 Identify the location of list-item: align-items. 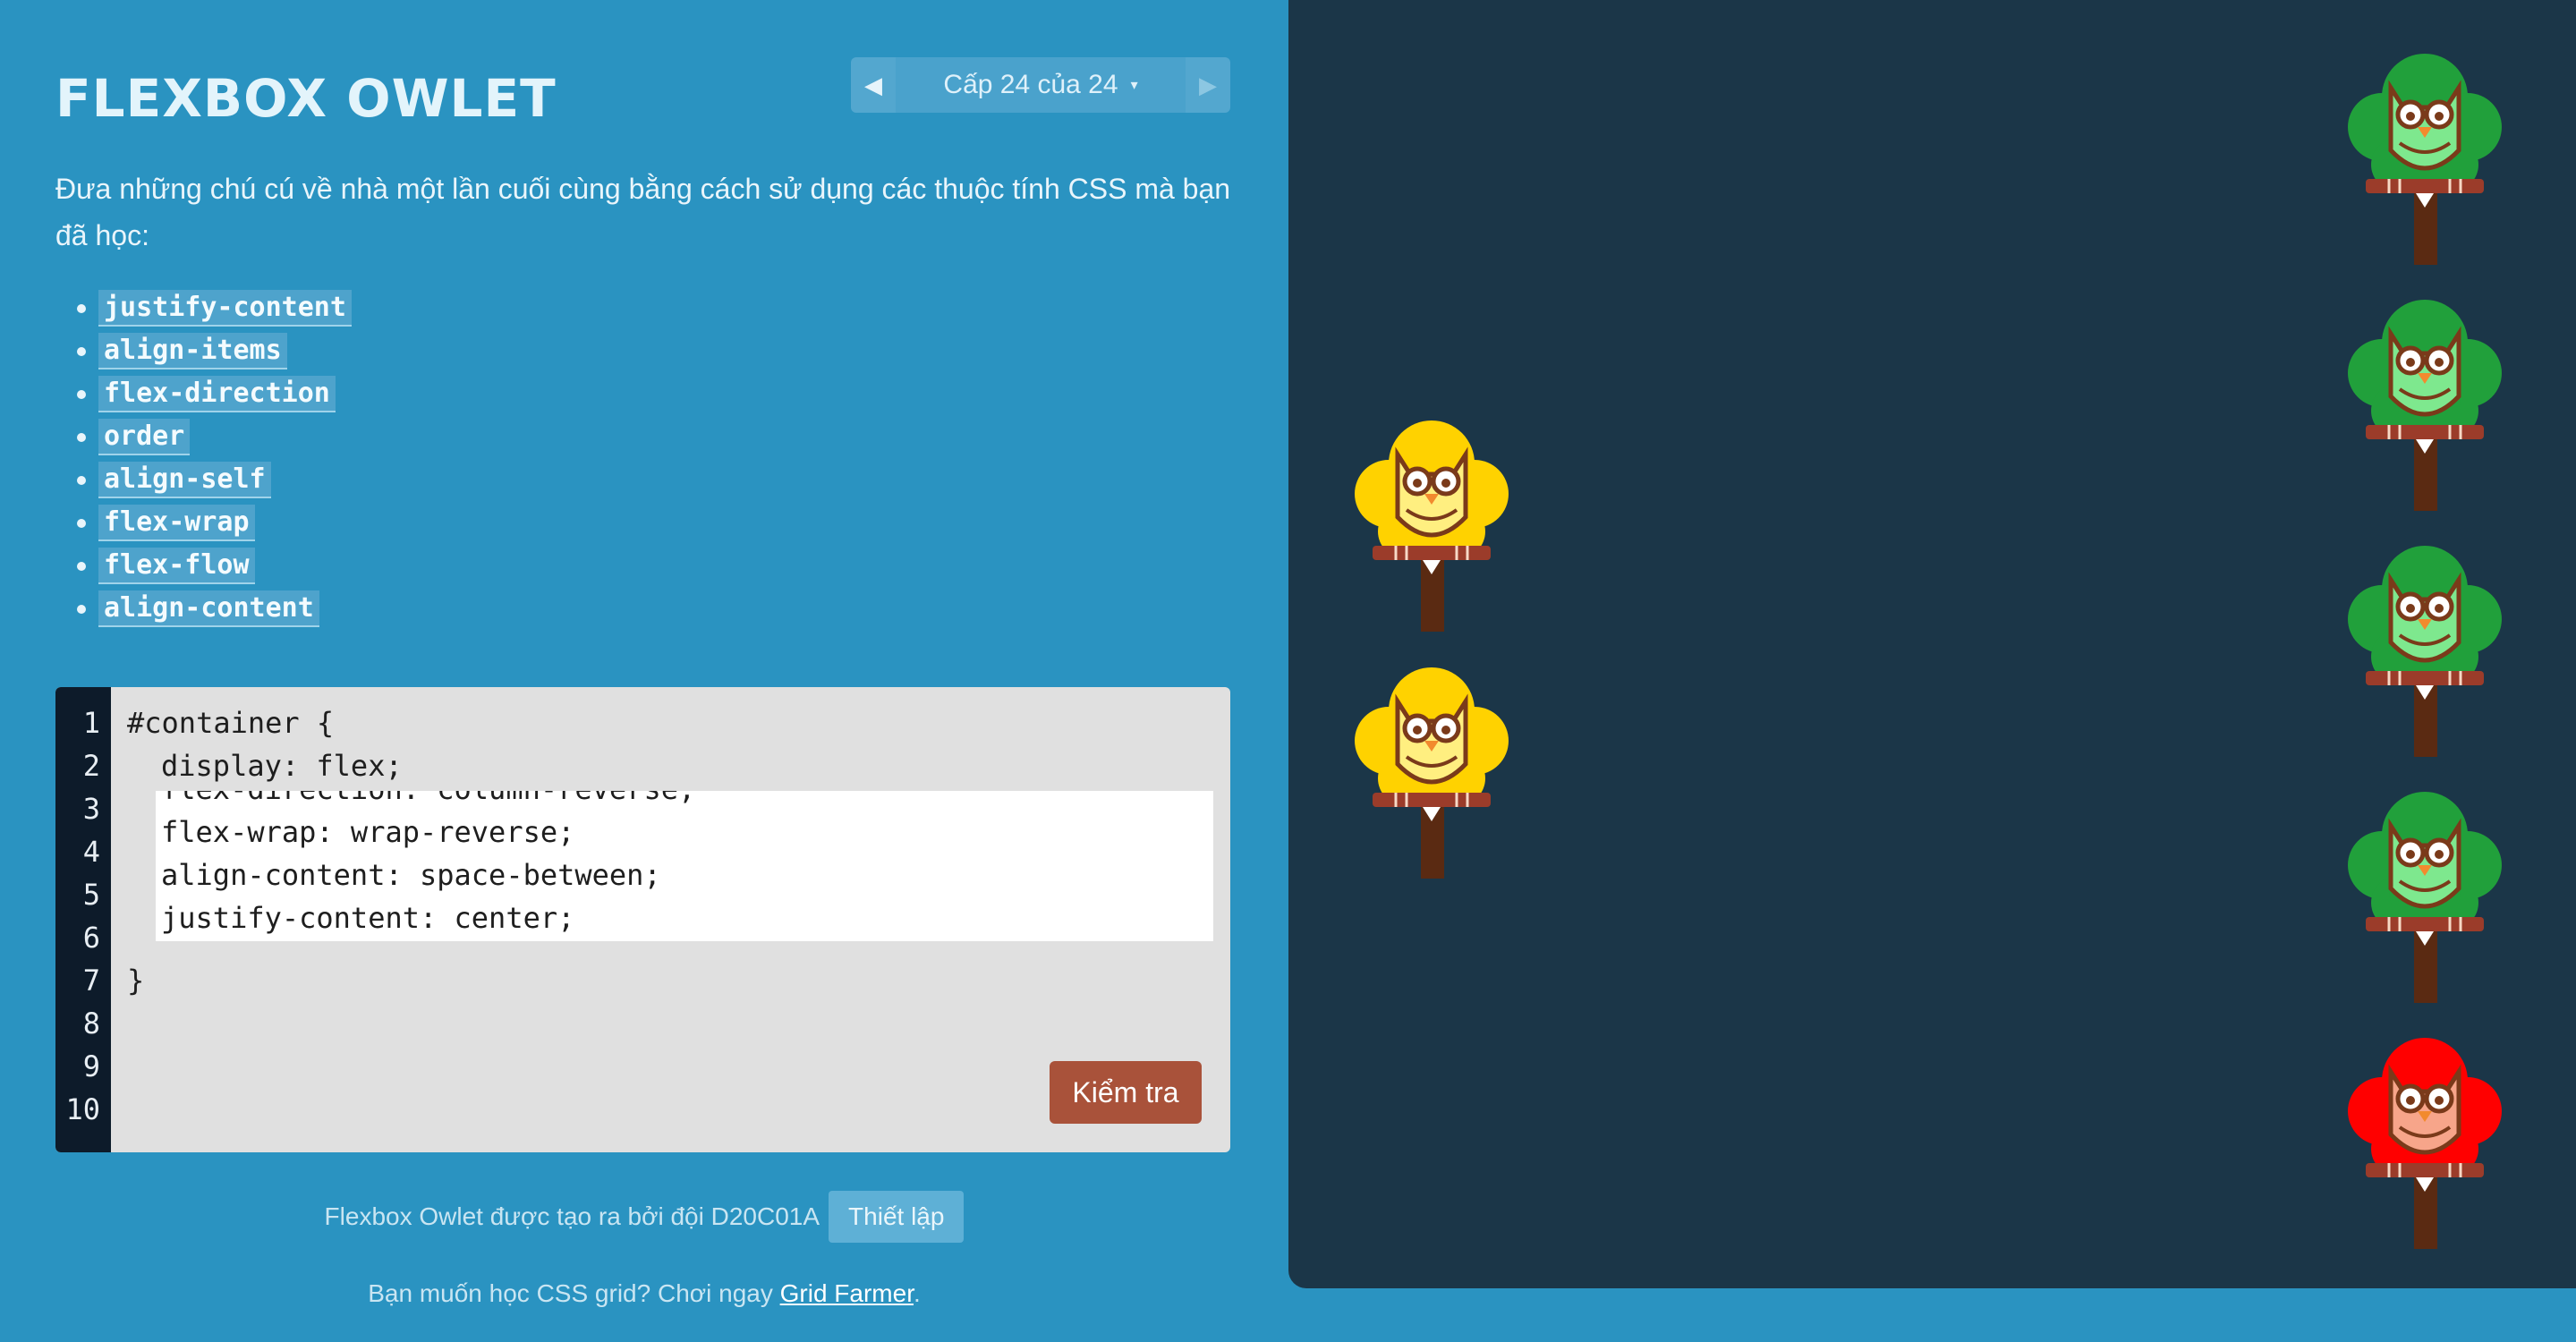
(214, 350).